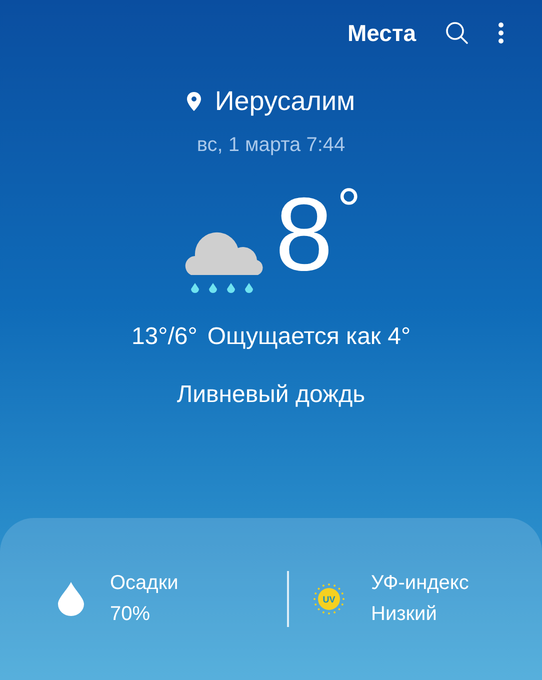 This screenshot has width=542, height=680. What do you see at coordinates (271, 395) in the screenshot?
I see `weather-condition: Ливневый дождь` at bounding box center [271, 395].